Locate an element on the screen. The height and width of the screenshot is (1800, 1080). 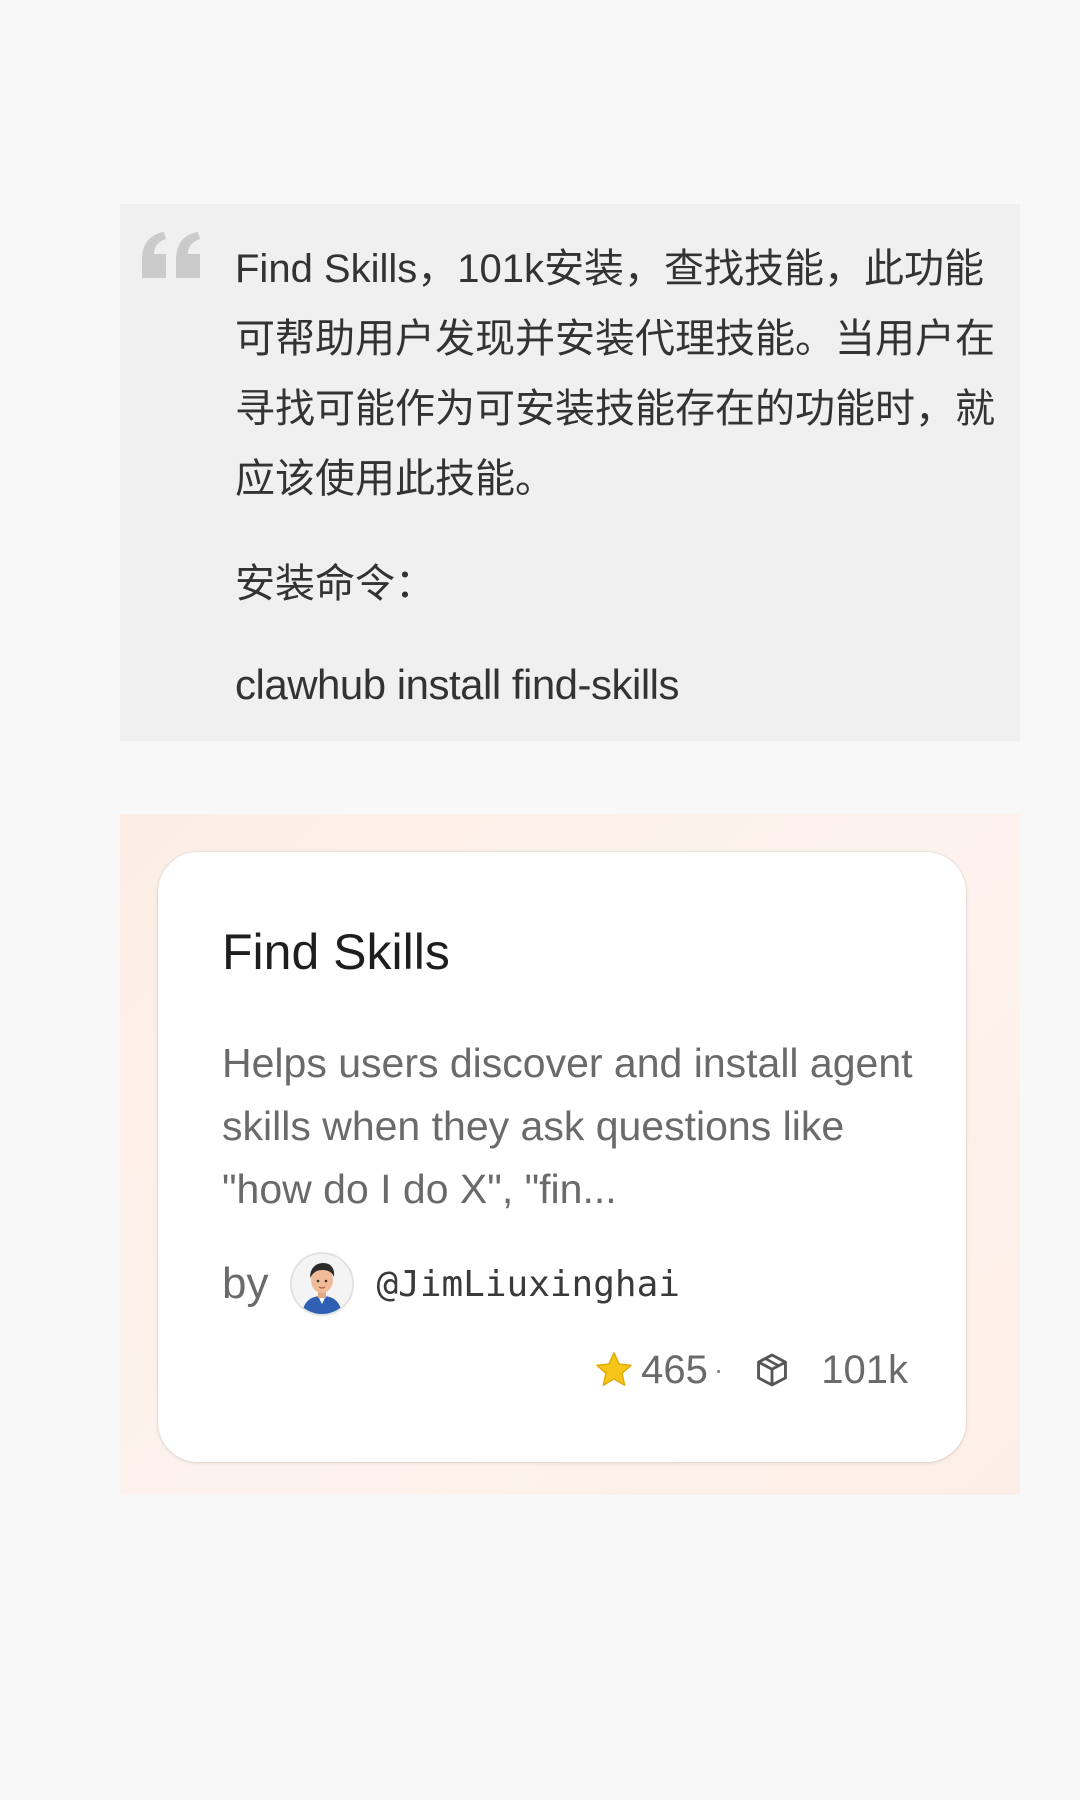
author-handle: @JimLiuxinghai is located at coordinates (527, 1284).